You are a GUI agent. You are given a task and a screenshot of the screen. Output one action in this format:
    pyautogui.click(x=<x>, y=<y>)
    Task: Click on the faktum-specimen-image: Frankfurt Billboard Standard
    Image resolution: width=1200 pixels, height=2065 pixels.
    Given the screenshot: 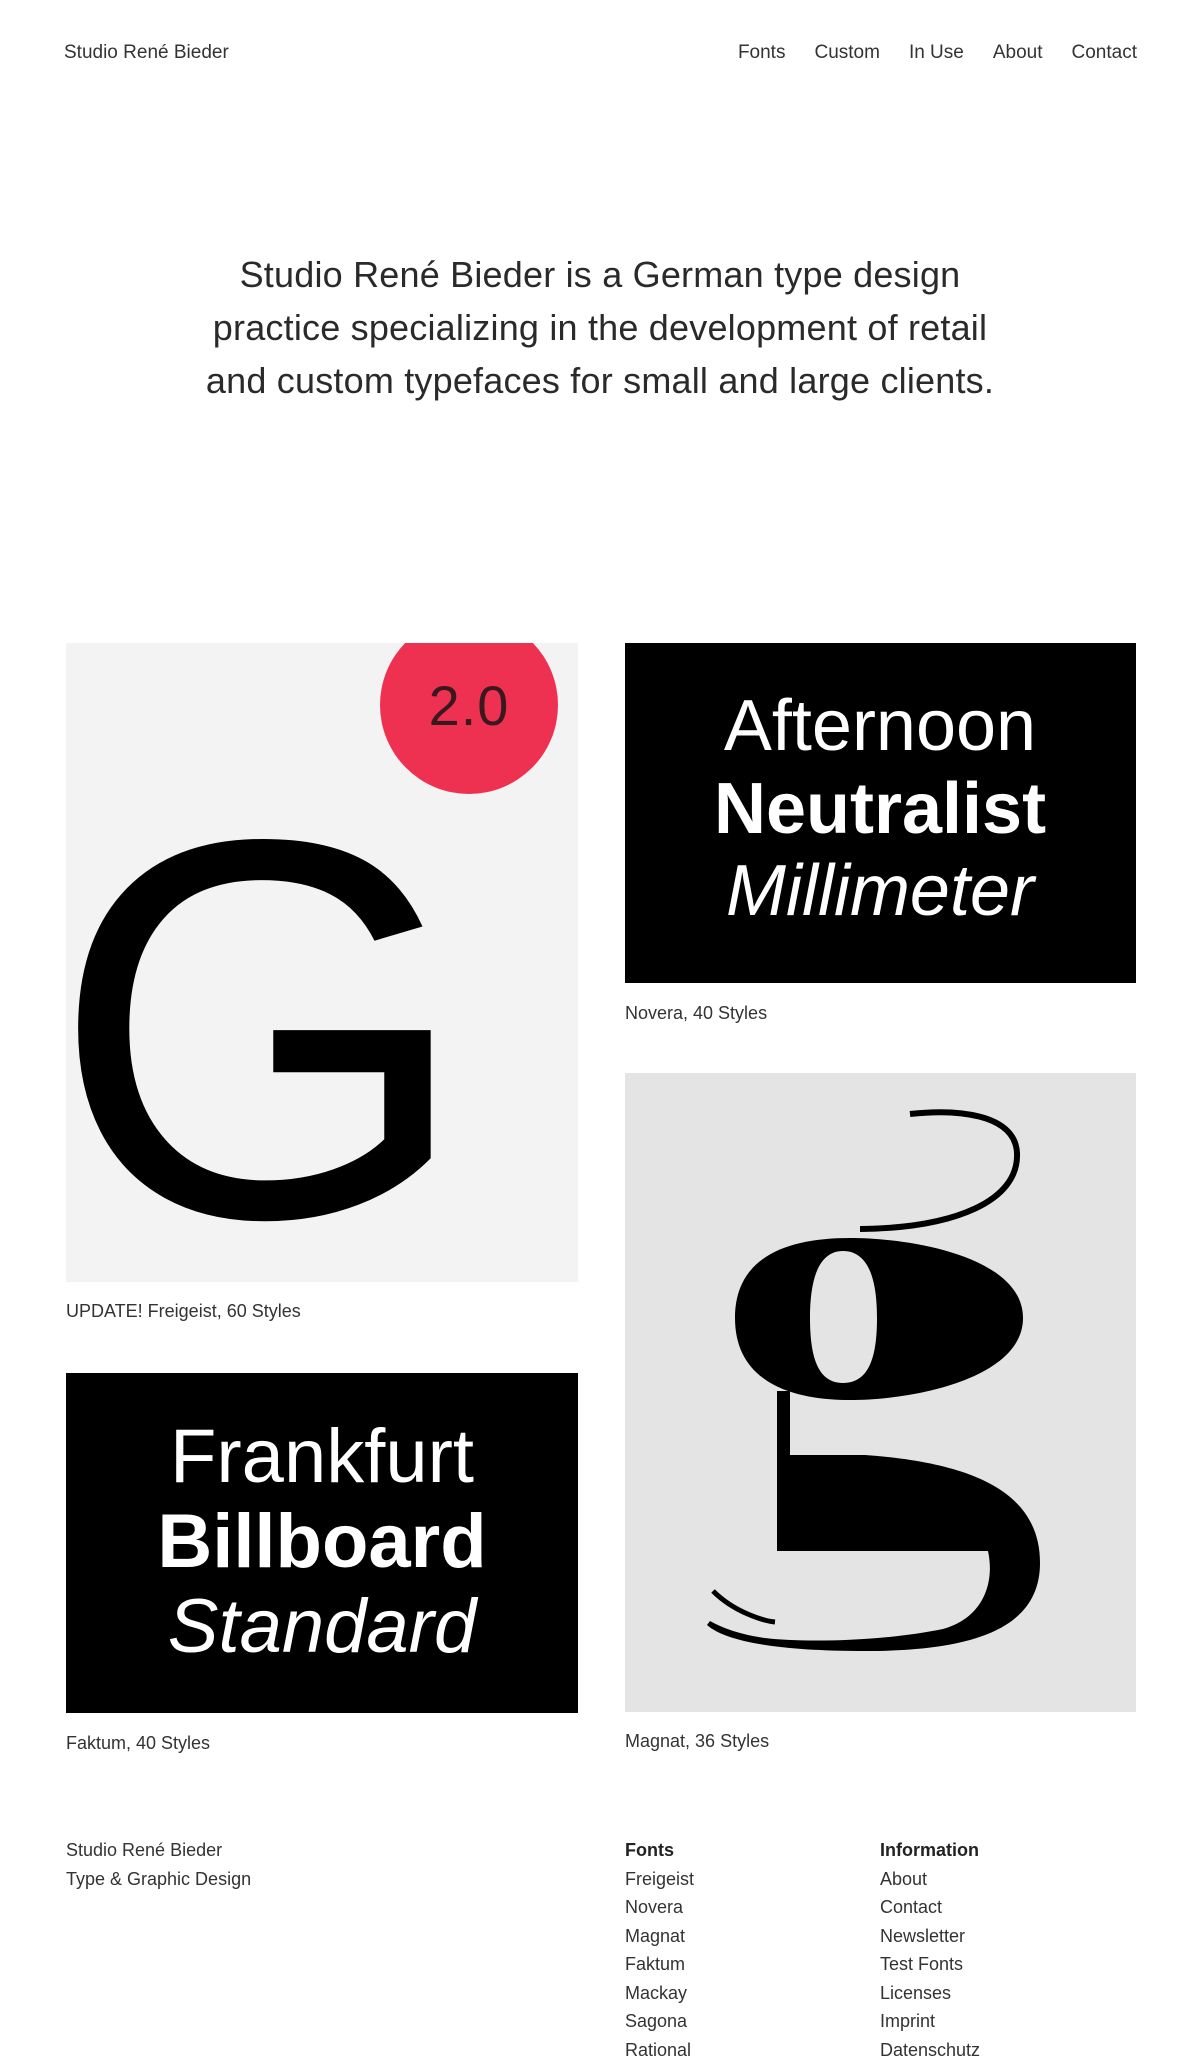 What is the action you would take?
    pyautogui.click(x=322, y=1543)
    